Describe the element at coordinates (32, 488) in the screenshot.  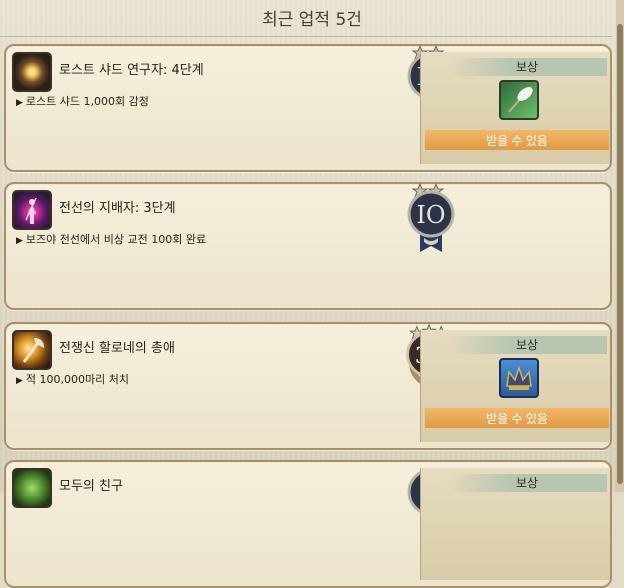
I see `friend-icon` at that location.